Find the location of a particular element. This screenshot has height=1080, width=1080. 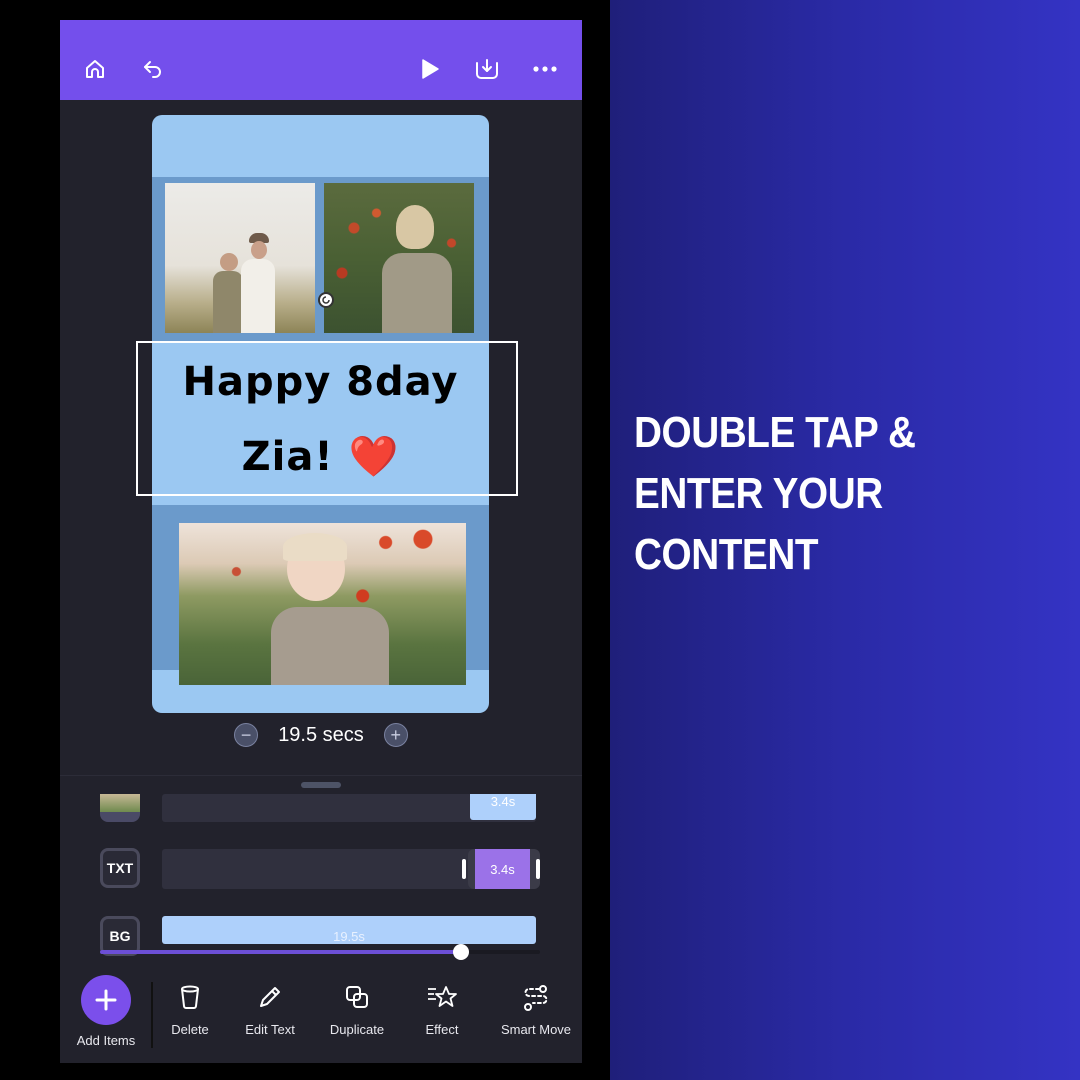

smart-move-button: Smart Move is located at coordinates (536, 1009).